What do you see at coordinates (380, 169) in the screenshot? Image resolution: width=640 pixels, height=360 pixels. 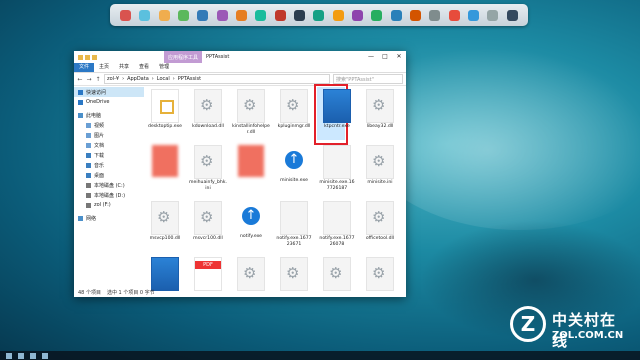 I see `file-item: minisite.ini` at bounding box center [380, 169].